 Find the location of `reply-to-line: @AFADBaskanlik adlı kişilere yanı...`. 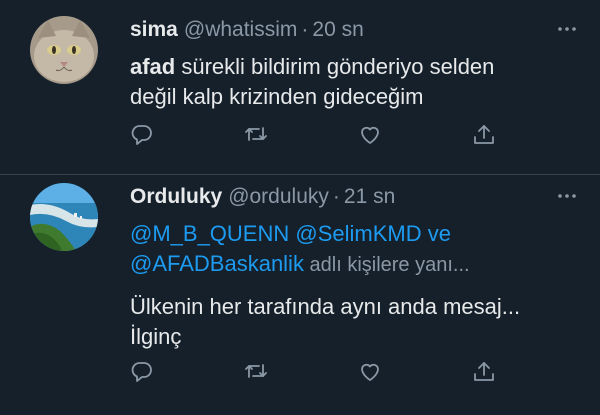

reply-to-line: @AFADBaskanlik adlı kişilere yanı... is located at coordinates (355, 264).